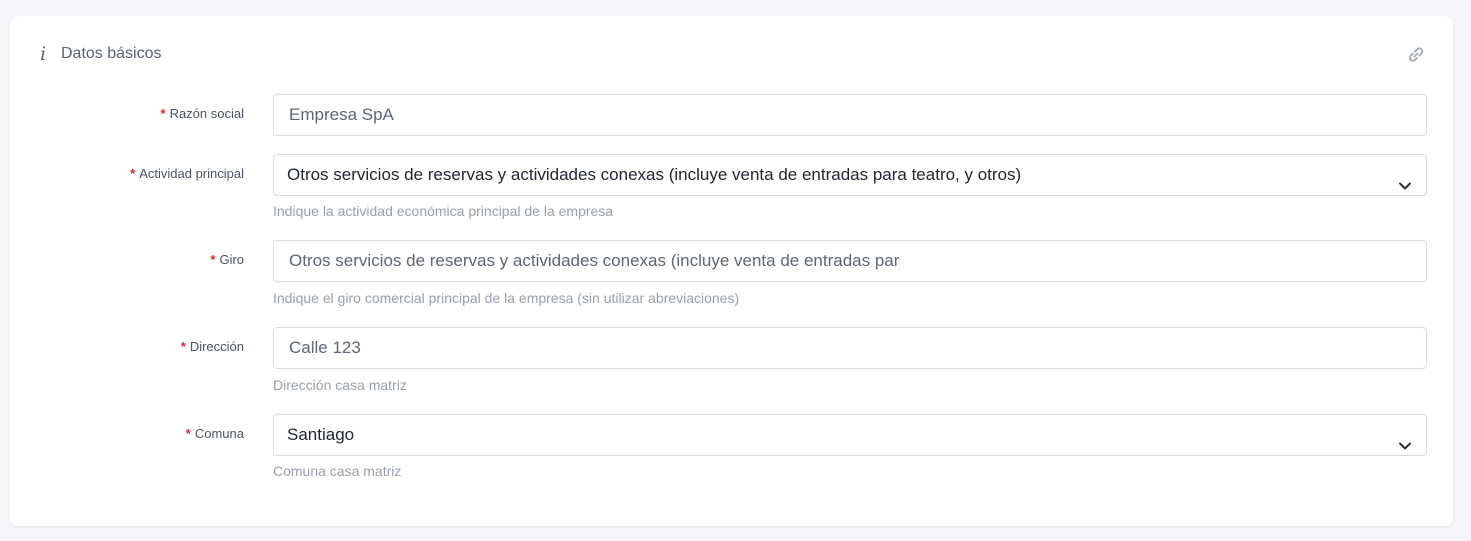 This screenshot has width=1471, height=541. What do you see at coordinates (731, 54) in the screenshot?
I see `card-header: i Datos básicos` at bounding box center [731, 54].